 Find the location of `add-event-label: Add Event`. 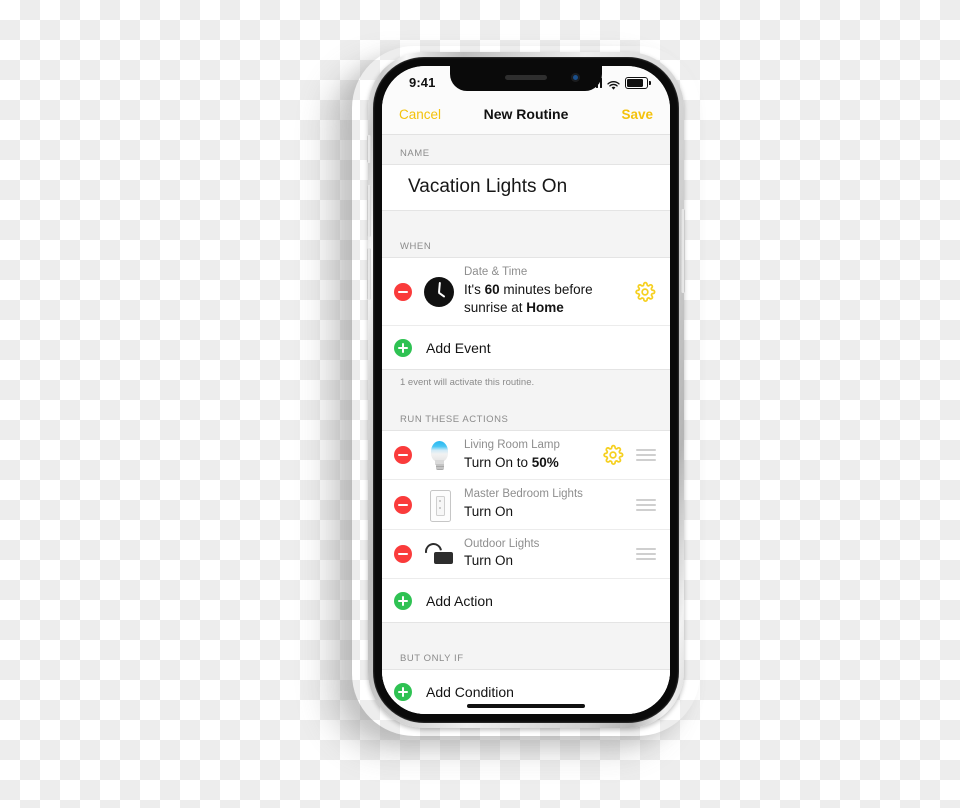

add-event-label: Add Event is located at coordinates (458, 347).